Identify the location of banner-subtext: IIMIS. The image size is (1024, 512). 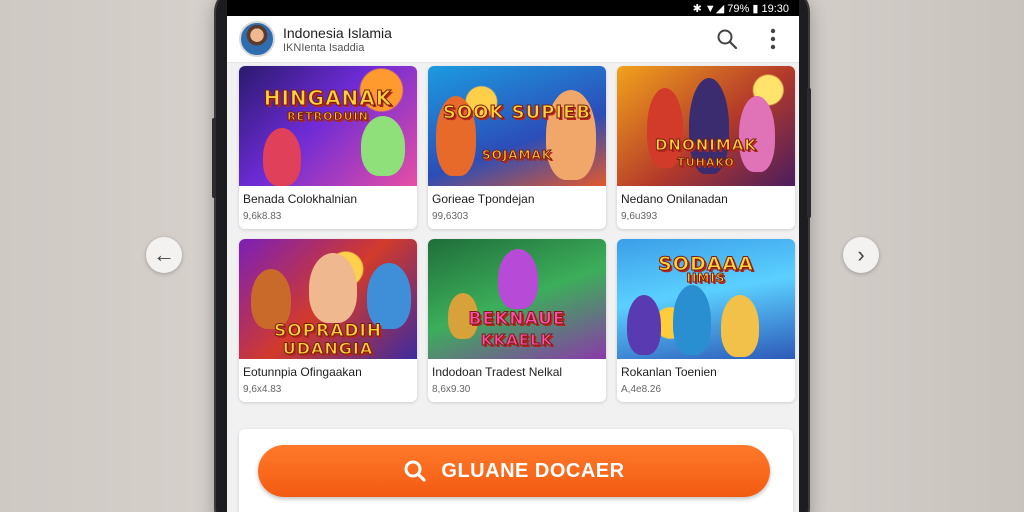
(706, 278).